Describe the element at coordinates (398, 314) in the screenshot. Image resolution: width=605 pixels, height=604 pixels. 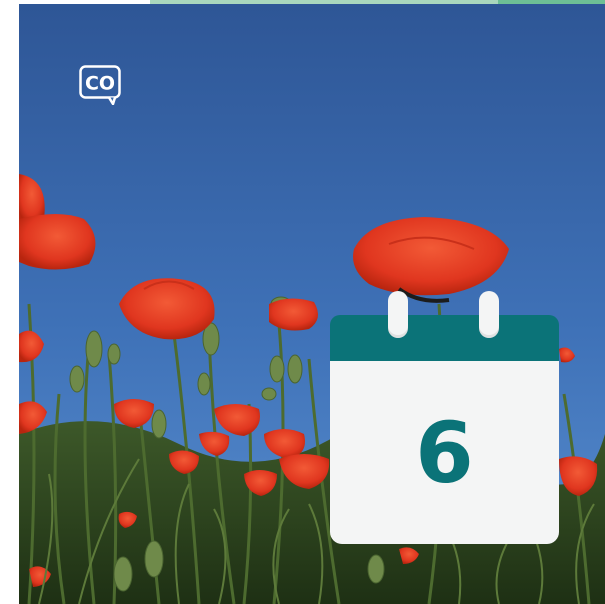
I see `calendar-ring-left` at that location.